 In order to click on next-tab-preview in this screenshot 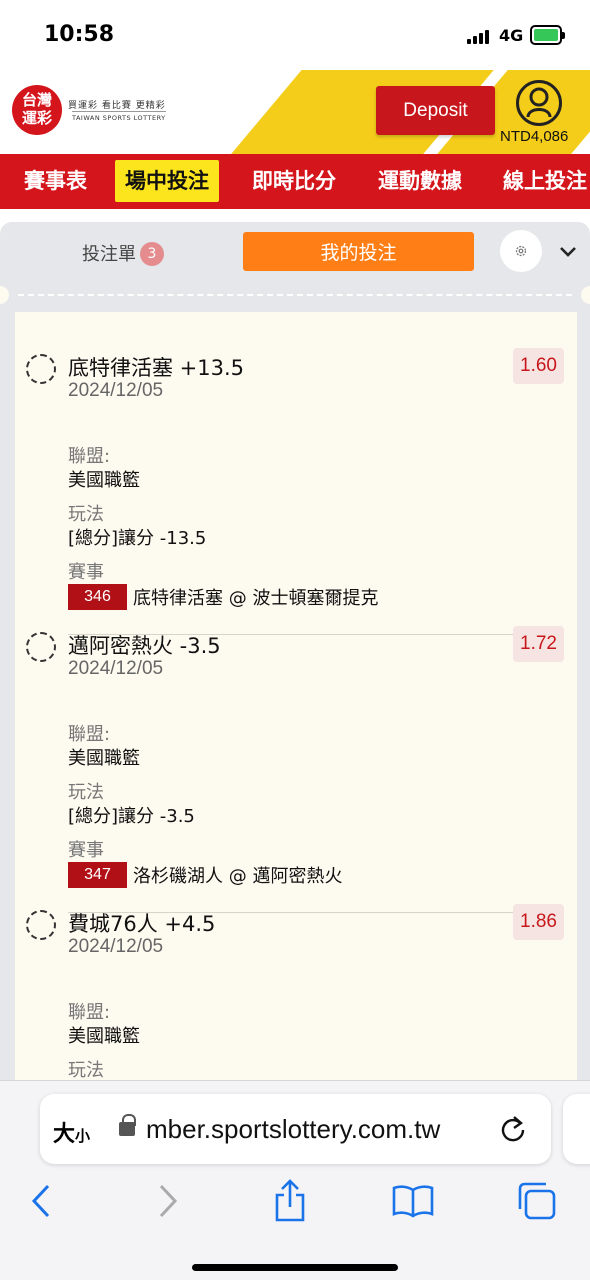, I will do `click(576, 1129)`.